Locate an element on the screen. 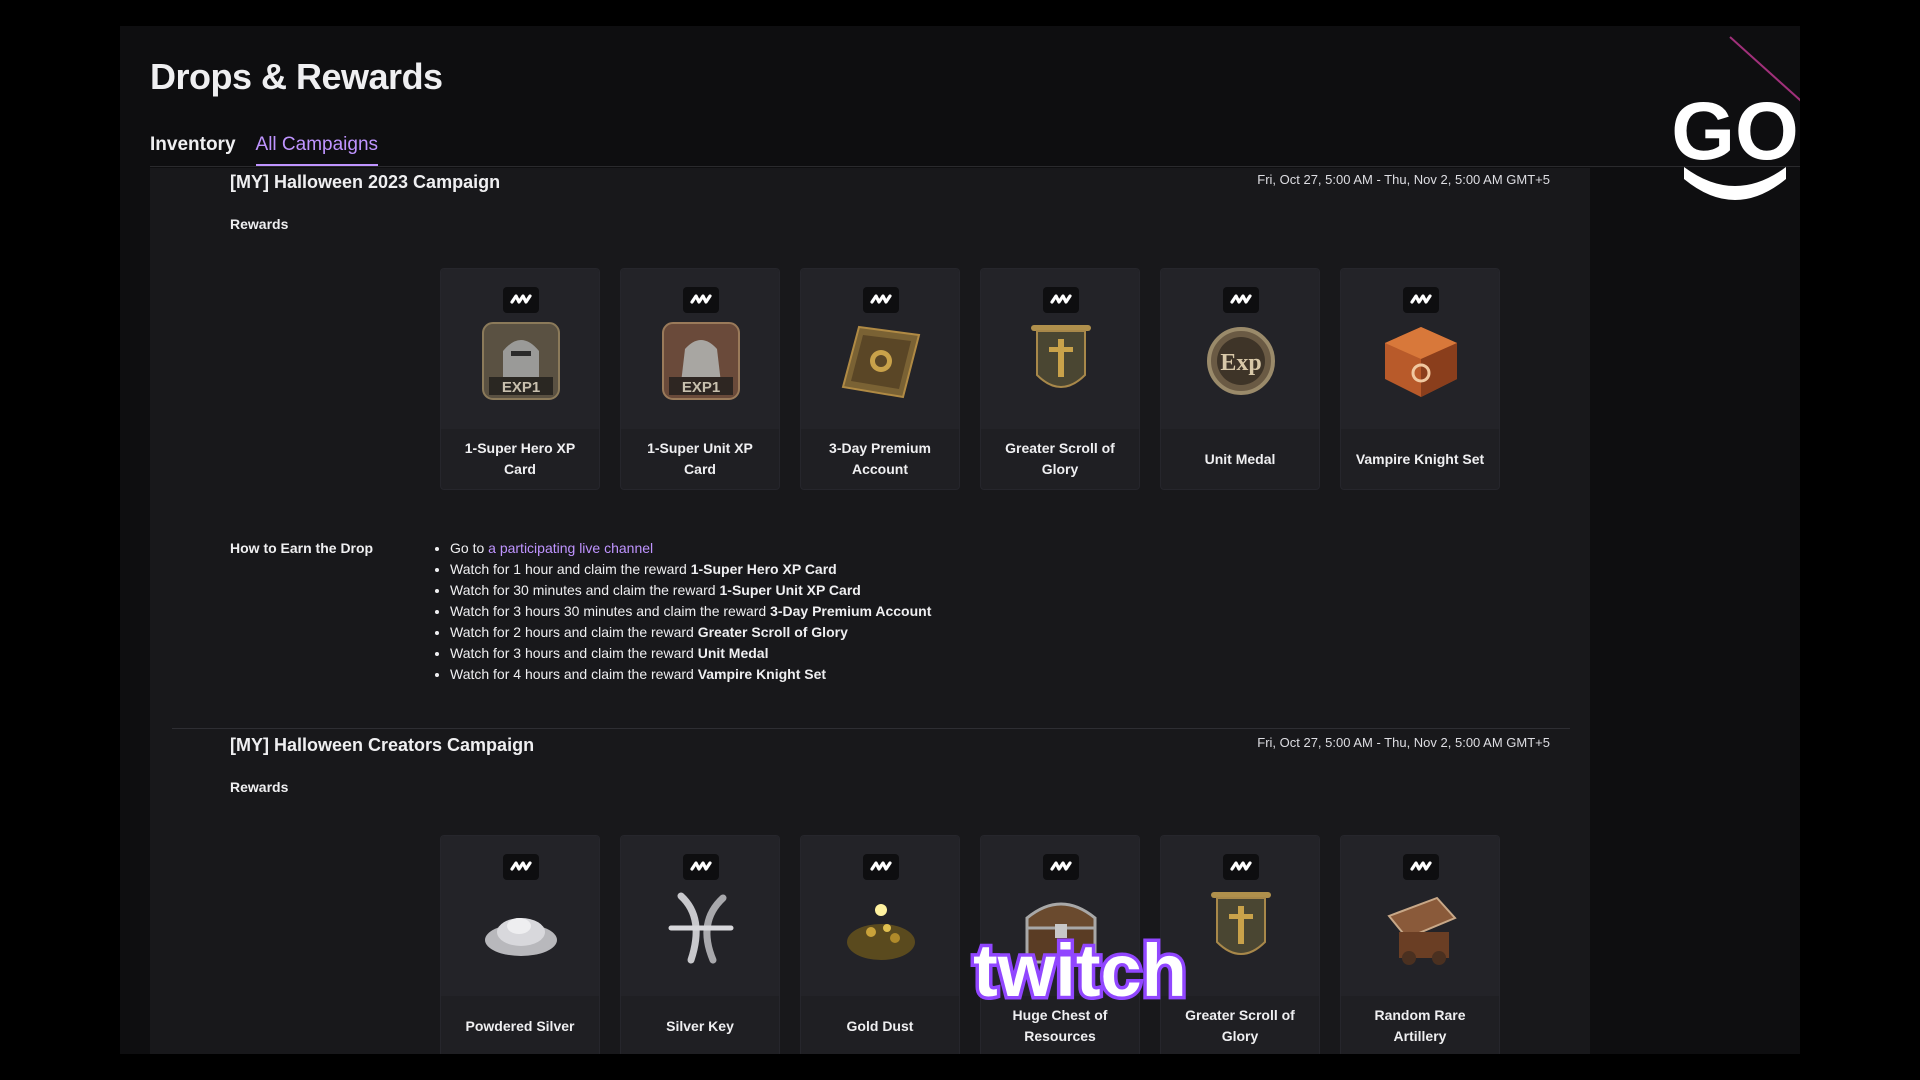 Image resolution: width=1920 pixels, height=1080 pixels. tab-bar: Inventory All Campaigns is located at coordinates (264, 150).